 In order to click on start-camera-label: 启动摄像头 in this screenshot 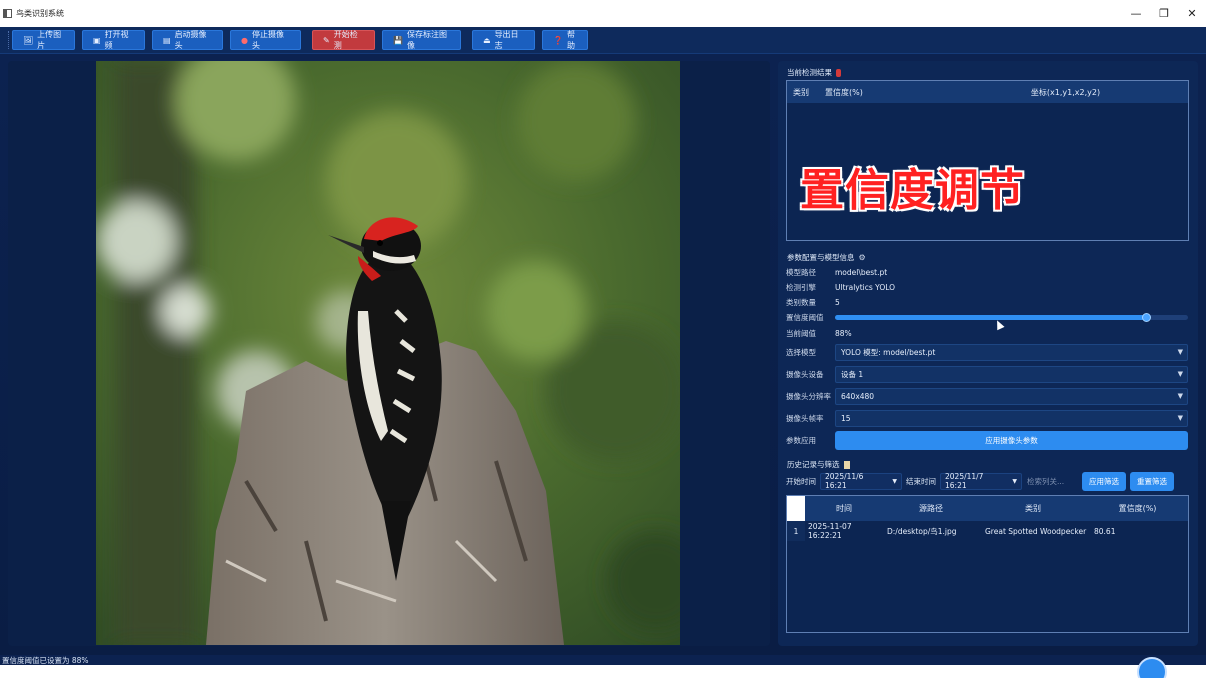, I will do `click(190, 40)`.